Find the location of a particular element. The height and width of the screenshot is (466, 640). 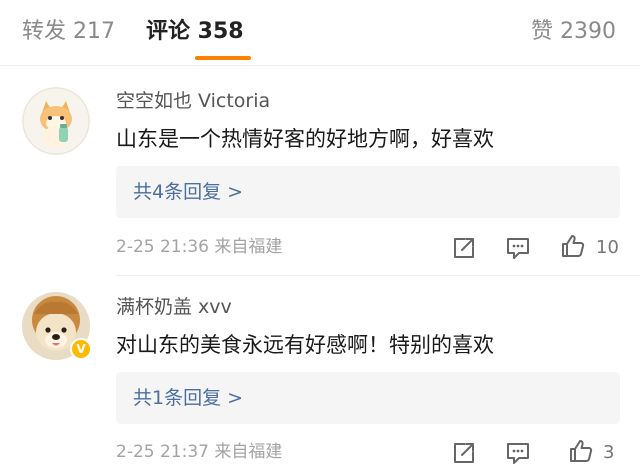

comment-author: 满杯奶盖 xvv is located at coordinates (174, 307).